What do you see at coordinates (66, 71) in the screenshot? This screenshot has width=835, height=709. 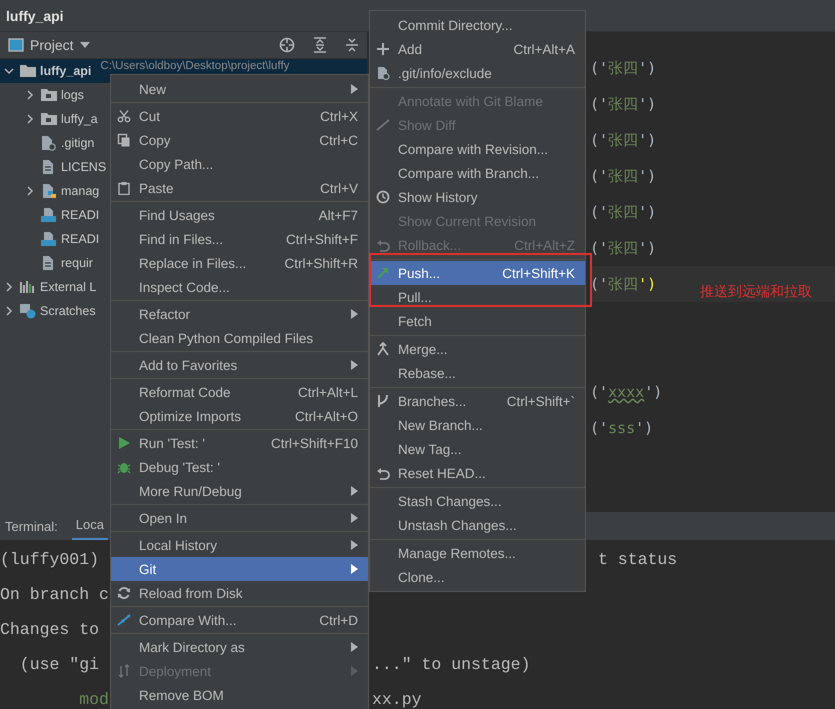 I see `tree-item-label: luffy_api` at bounding box center [66, 71].